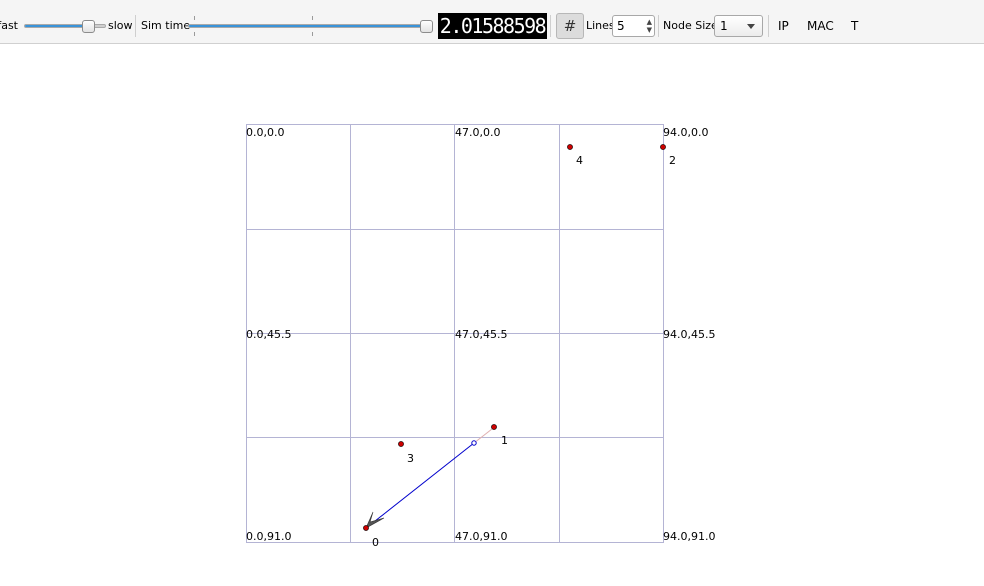  Describe the element at coordinates (375, 520) in the screenshot. I see `packet-arrowhead-icon` at that location.